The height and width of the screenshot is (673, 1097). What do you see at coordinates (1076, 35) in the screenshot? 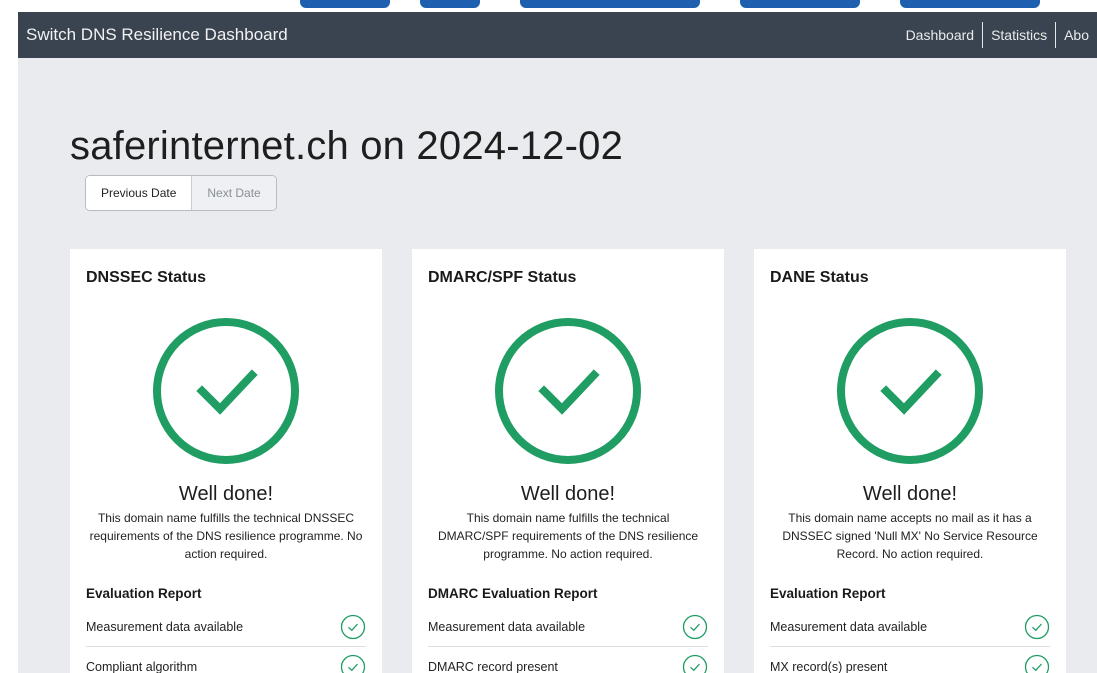
I see `nav-link-about: Abo` at bounding box center [1076, 35].